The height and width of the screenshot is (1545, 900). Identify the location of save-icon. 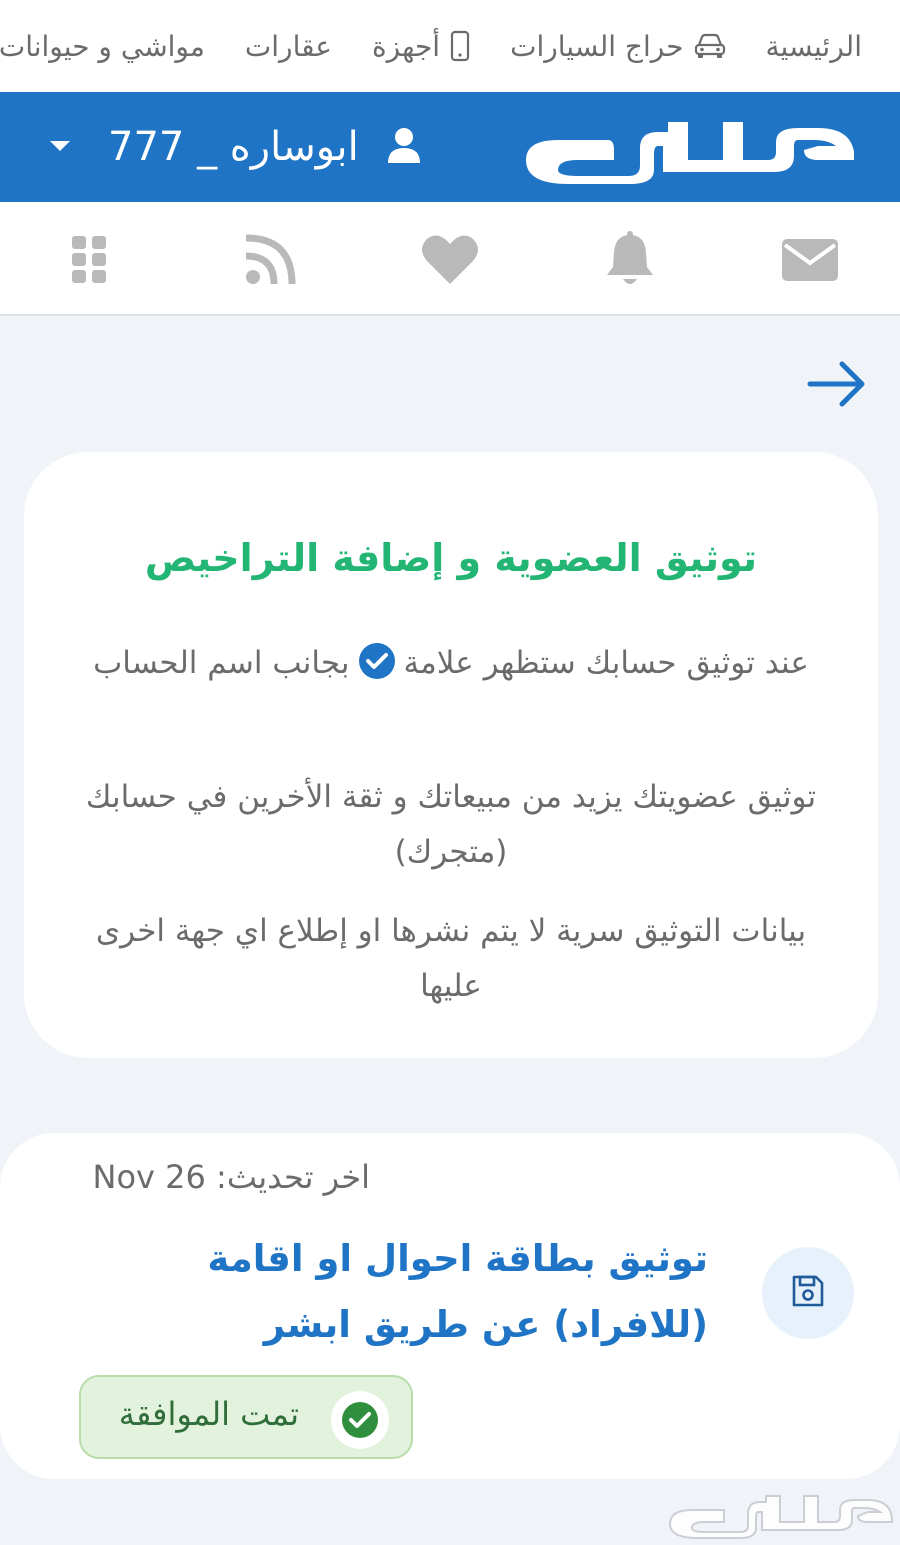
(808, 1293).